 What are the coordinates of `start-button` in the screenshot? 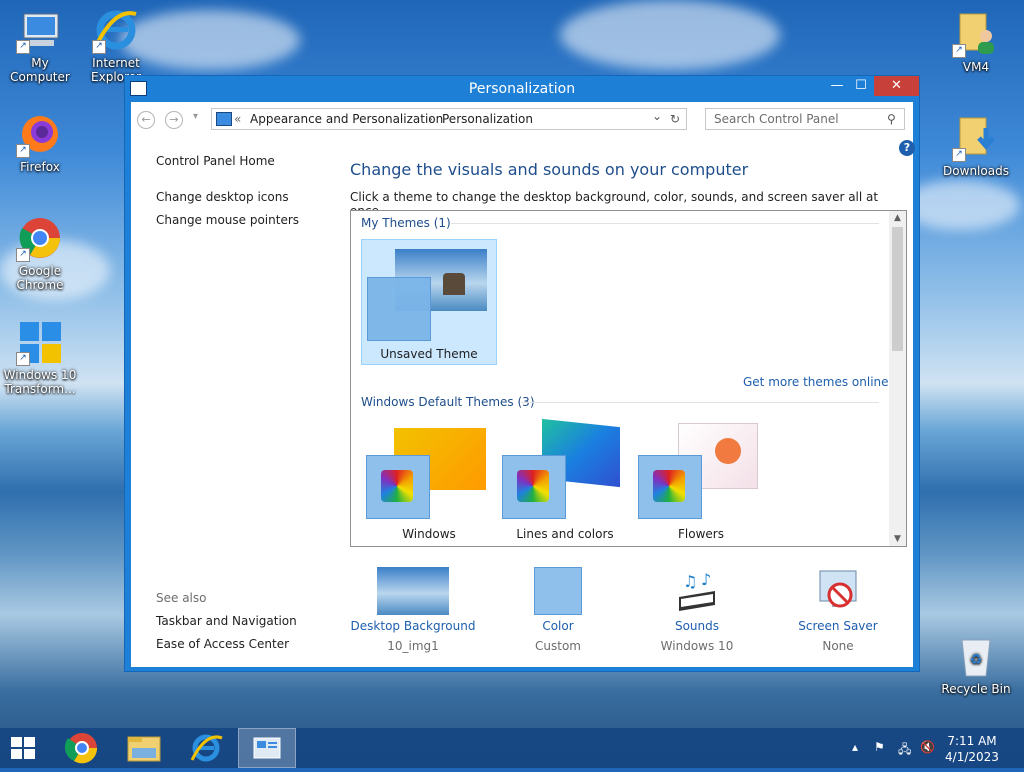 It's located at (23, 748).